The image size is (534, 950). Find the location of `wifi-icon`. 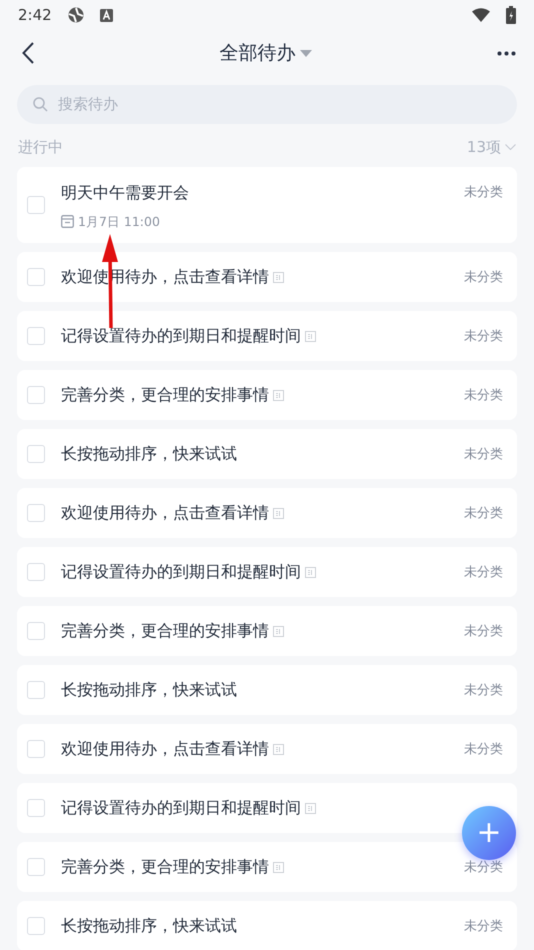

wifi-icon is located at coordinates (481, 15).